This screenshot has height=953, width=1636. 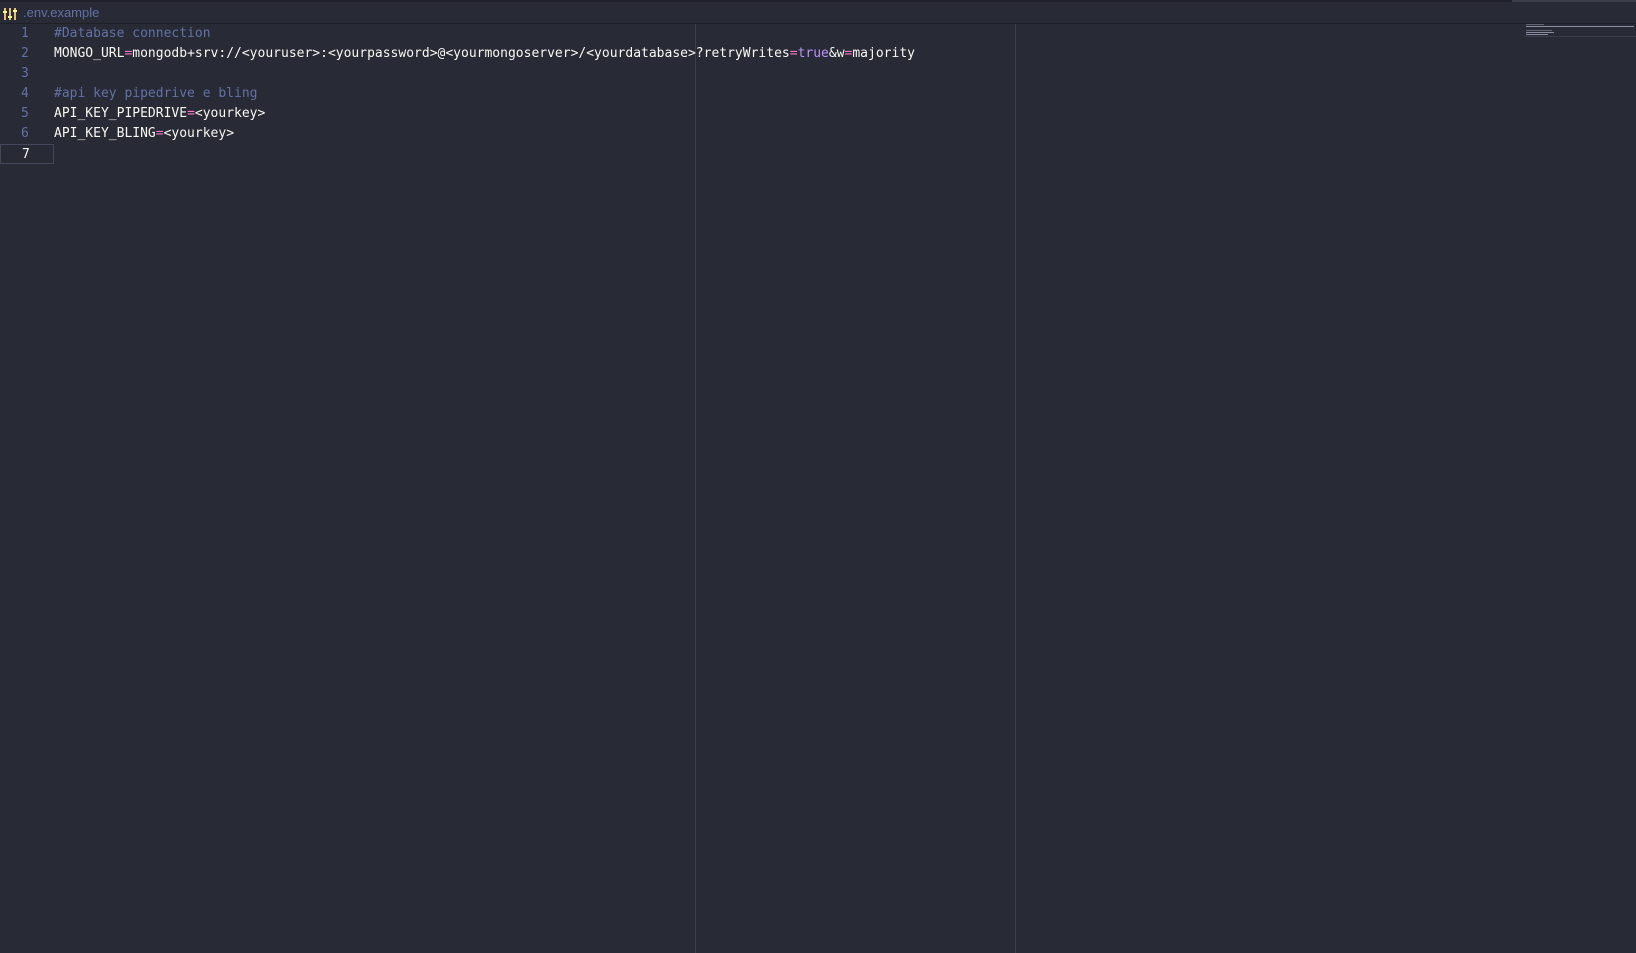 I want to click on line-number: 6, so click(x=25, y=133).